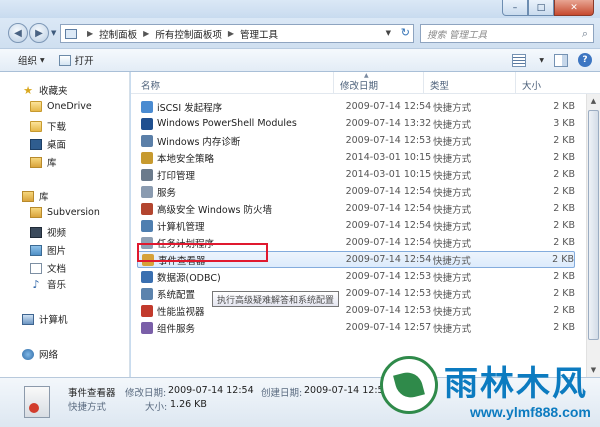  I want to click on file-row: 数据源(ODBC) 2009-07-14 12:53 快捷方式 2 KB, so click(356, 276).